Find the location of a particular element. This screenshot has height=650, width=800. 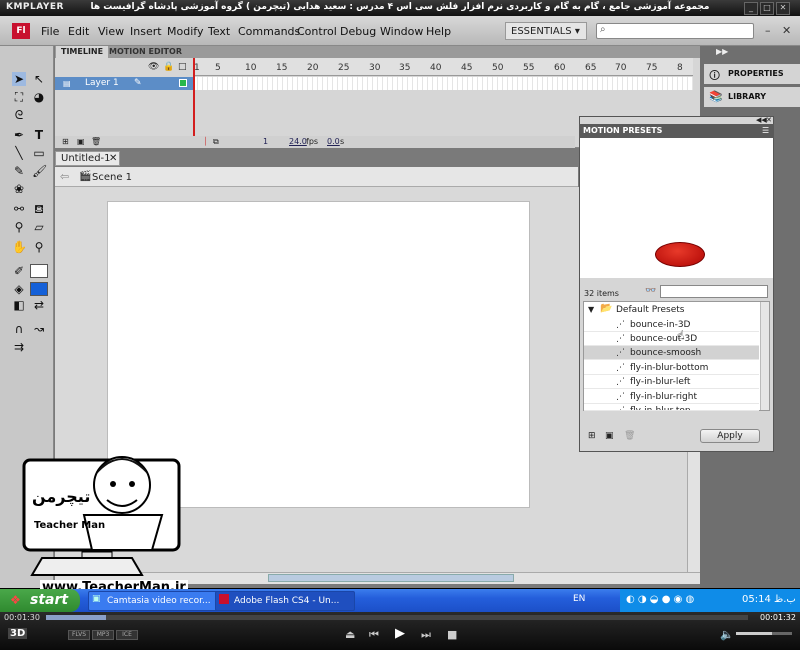

maximize-icon: □ is located at coordinates (767, 8).